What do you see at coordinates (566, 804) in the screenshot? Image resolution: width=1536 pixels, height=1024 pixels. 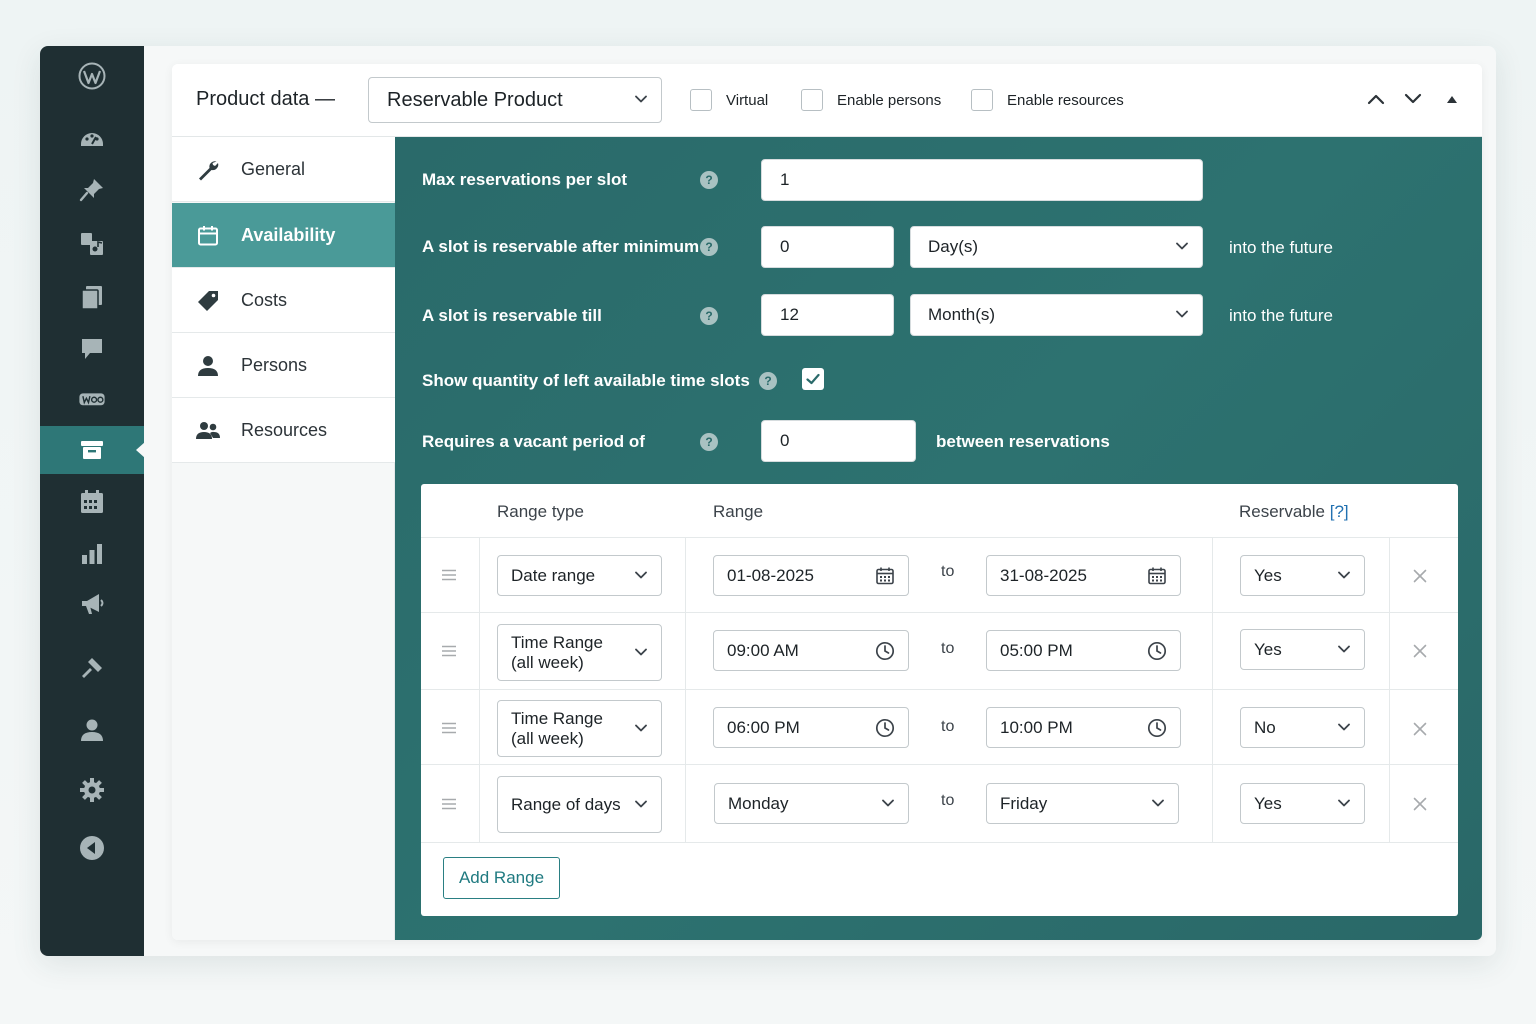 I see `range-type-value: Range of days` at bounding box center [566, 804].